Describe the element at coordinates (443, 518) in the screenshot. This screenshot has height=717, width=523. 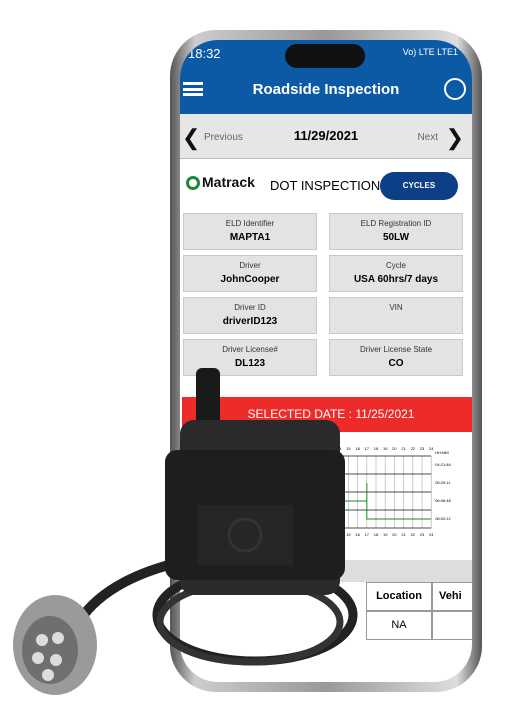
I see `status-total: 08:02:12` at that location.